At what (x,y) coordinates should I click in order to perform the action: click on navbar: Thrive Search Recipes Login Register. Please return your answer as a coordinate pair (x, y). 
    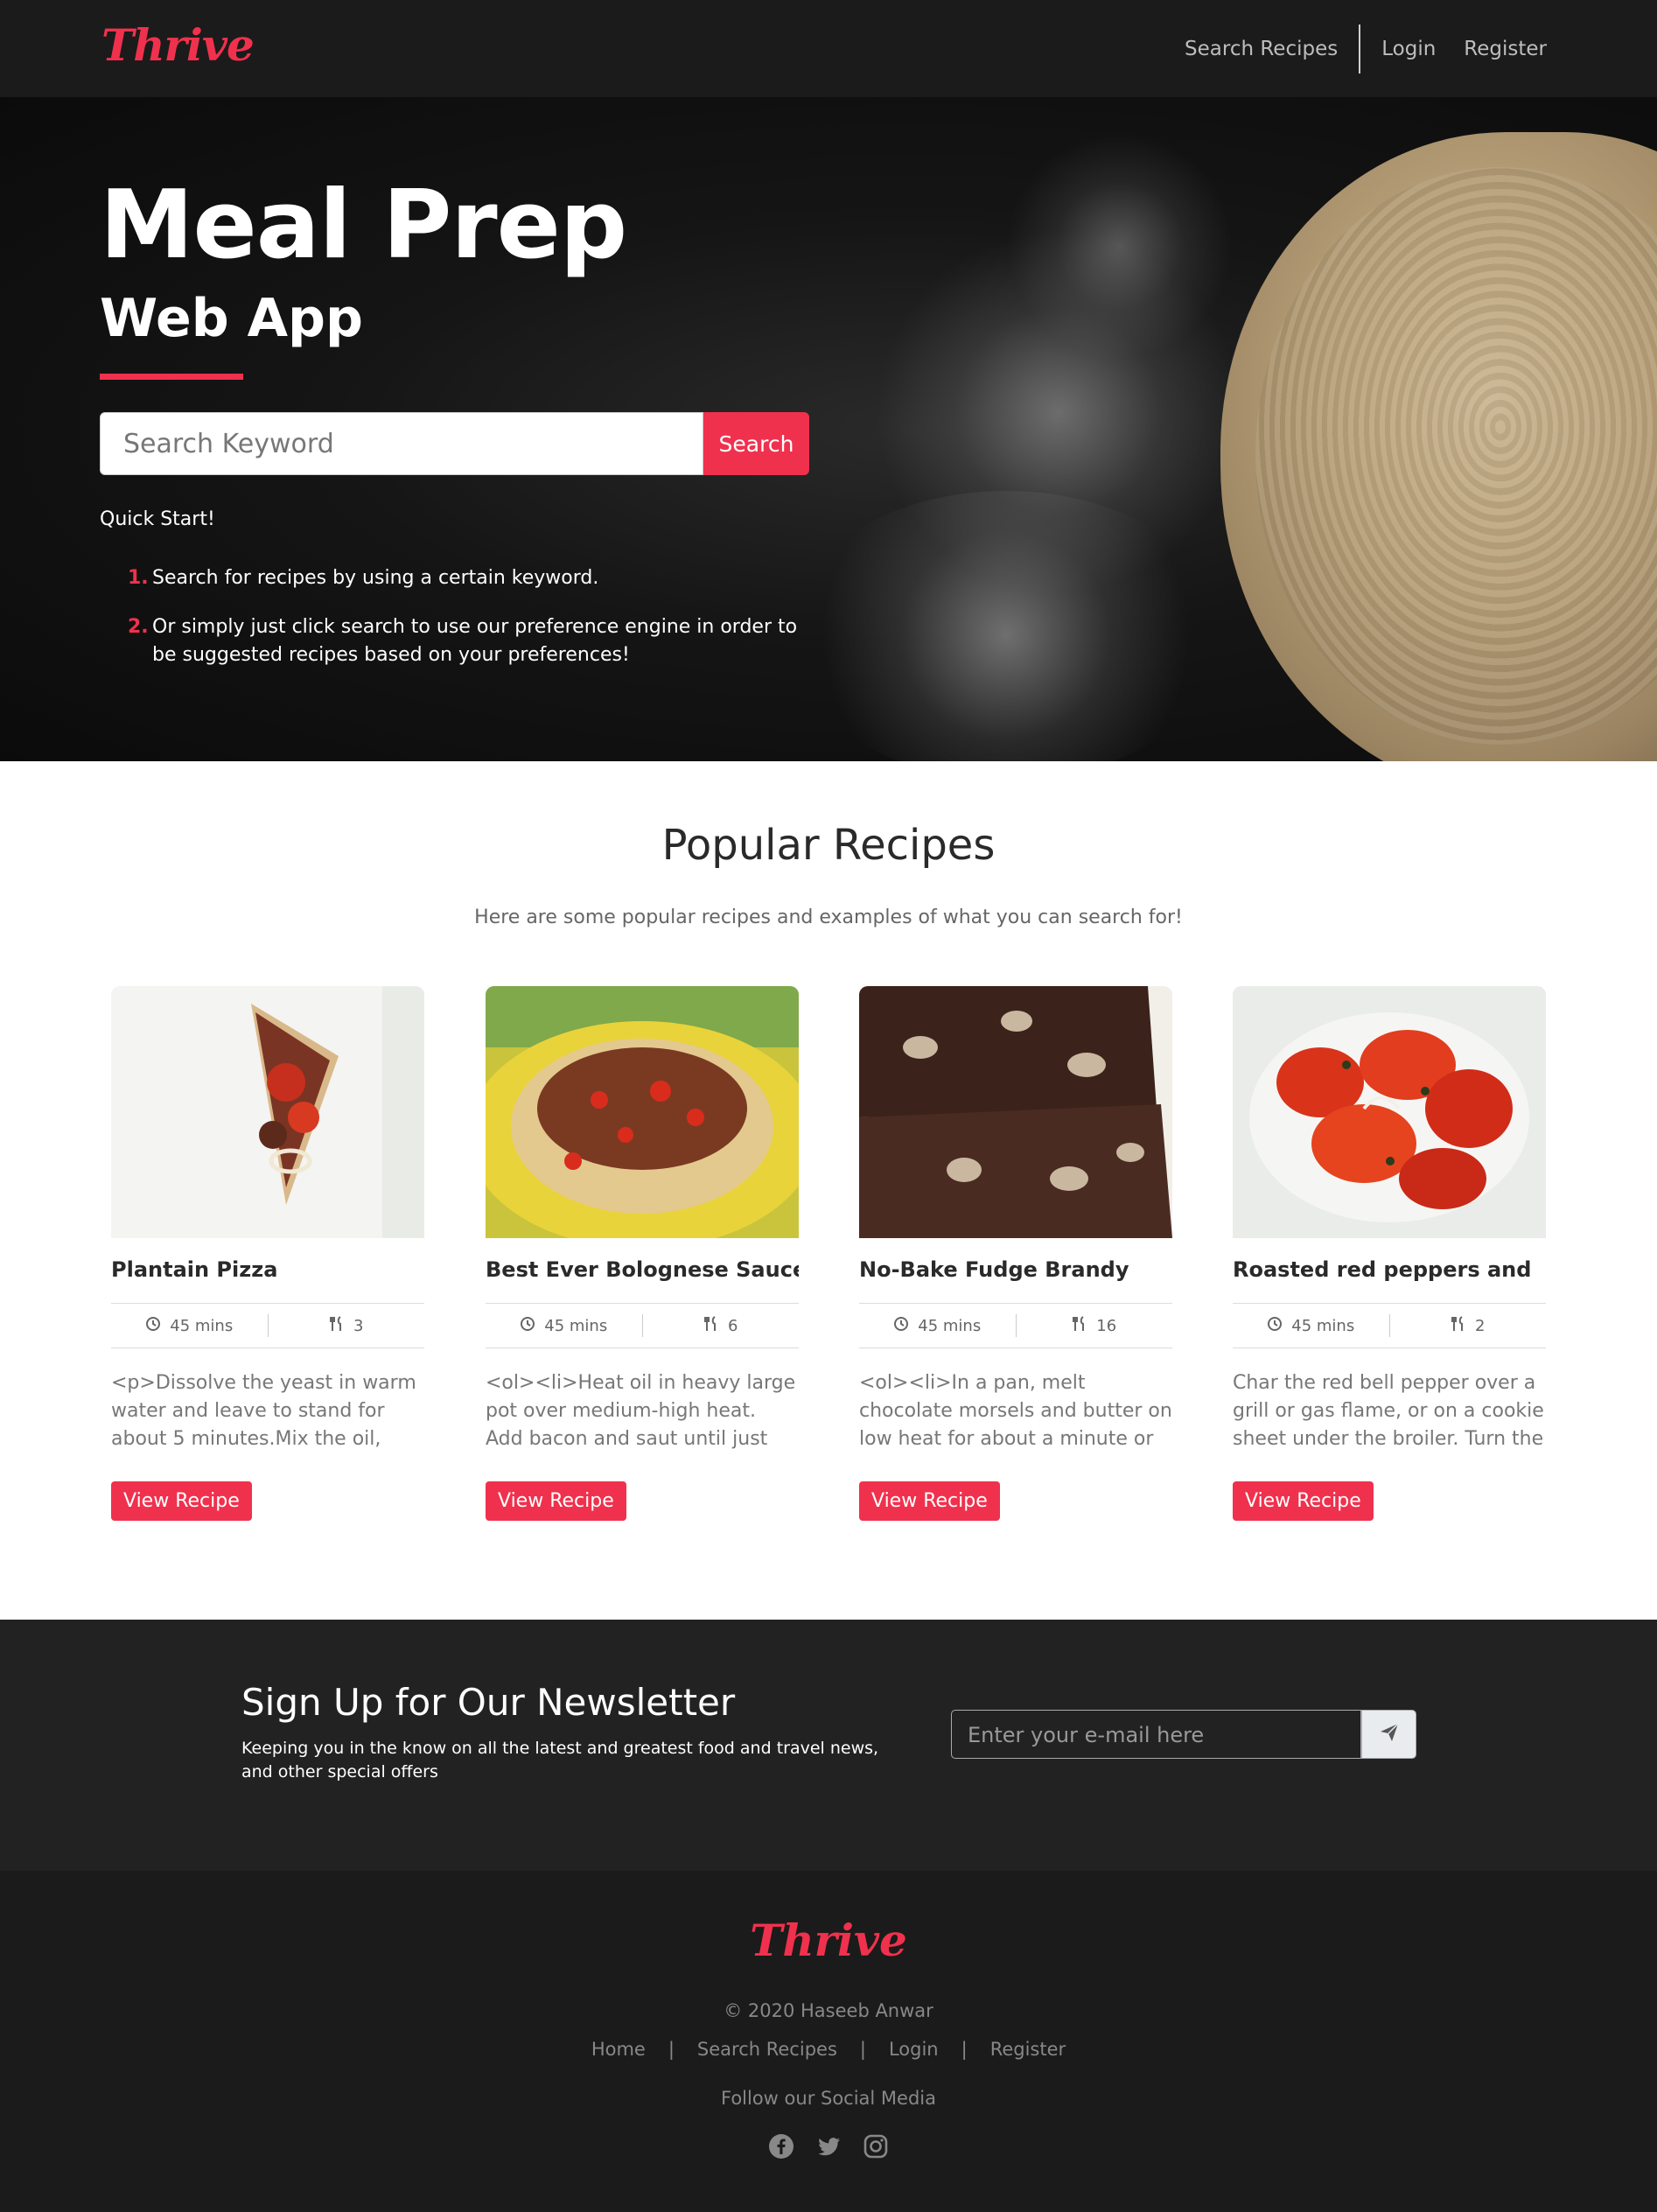
    Looking at the image, I should click on (828, 48).